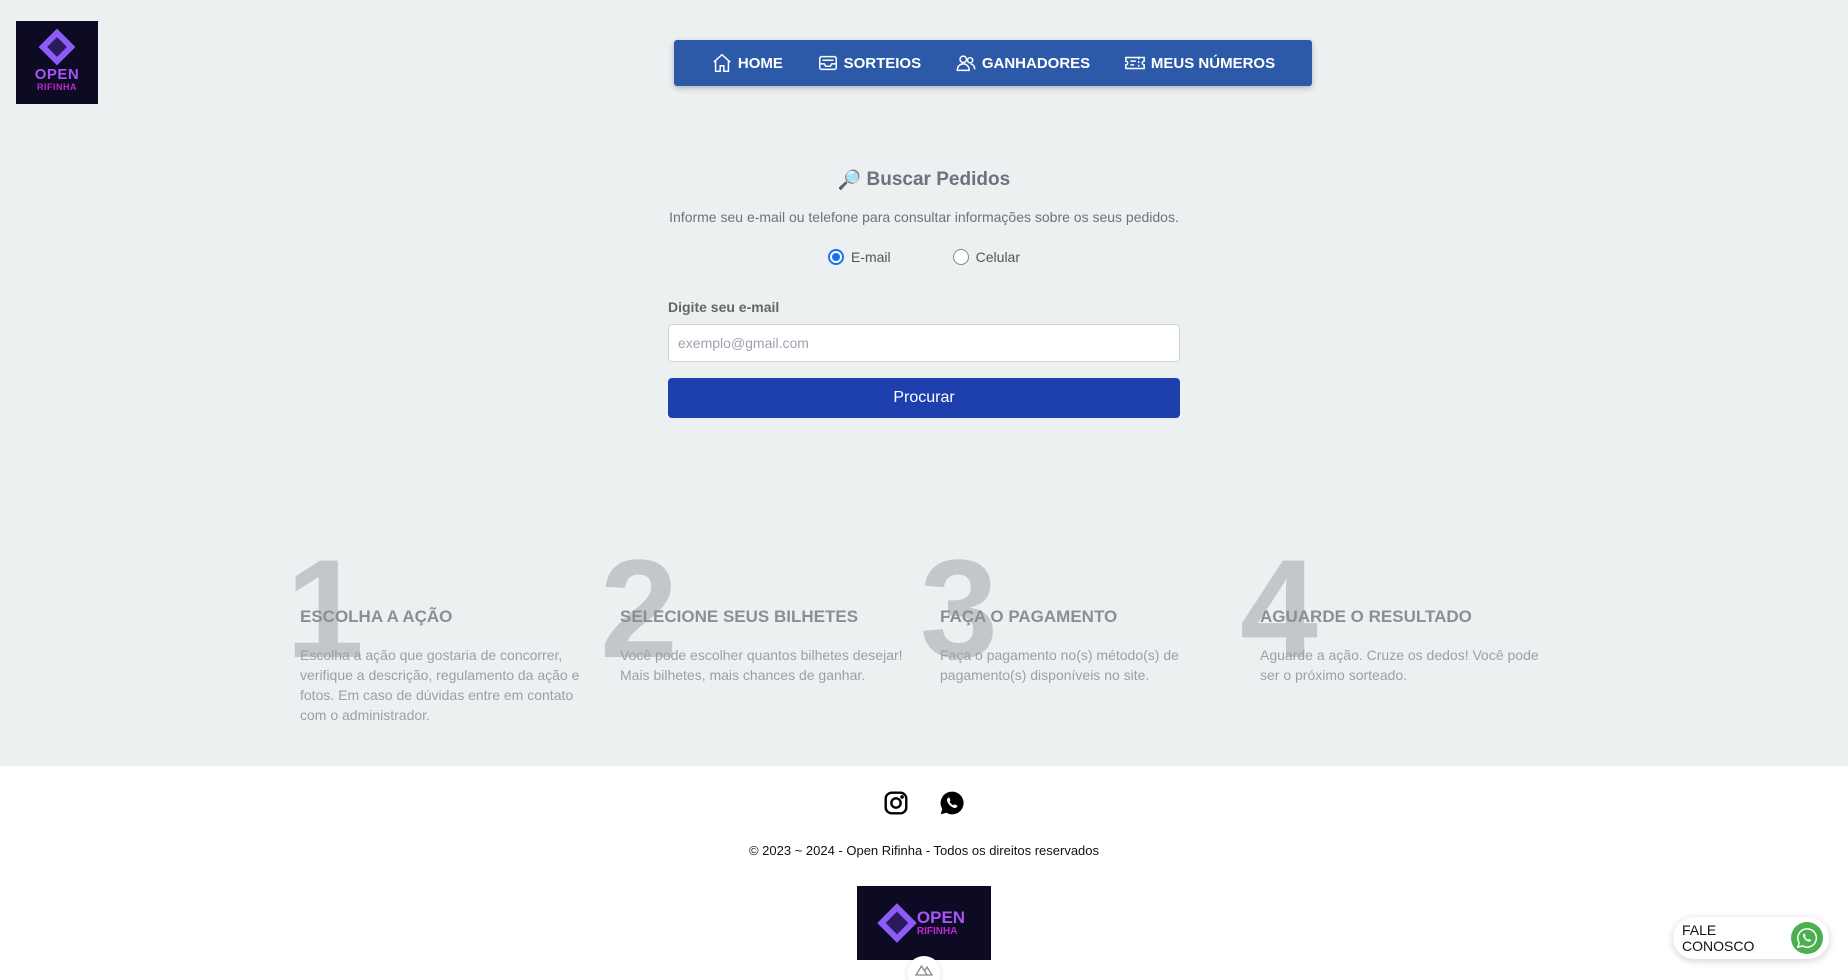 Image resolution: width=1848 pixels, height=980 pixels. I want to click on site-logo: OPEN RIFINHA, so click(57, 62).